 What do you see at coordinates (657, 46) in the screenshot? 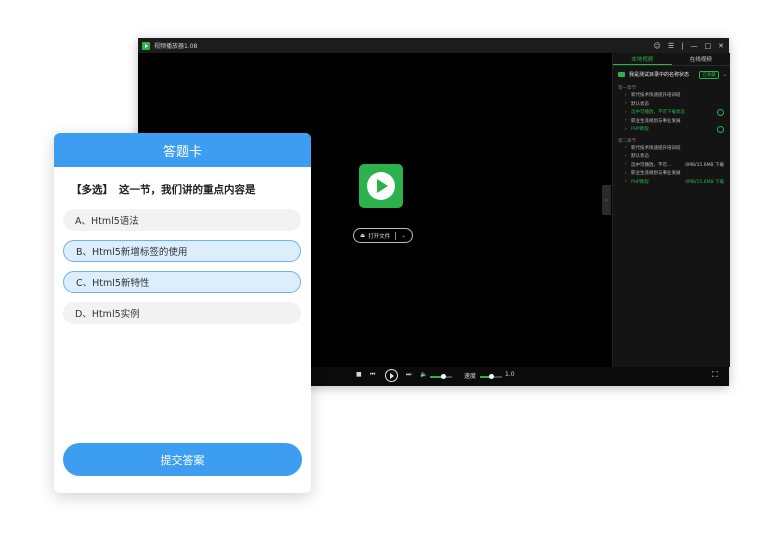
I see `user-icon: ☺` at bounding box center [657, 46].